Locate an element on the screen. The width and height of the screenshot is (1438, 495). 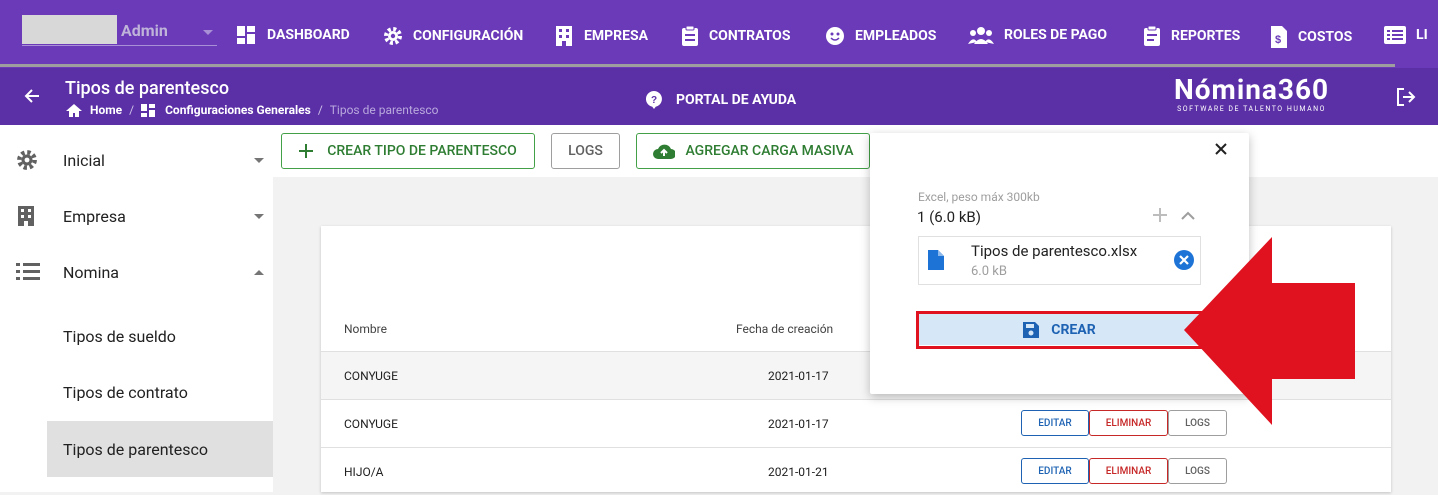
sidebar-item-label: Inicial is located at coordinates (84, 160).